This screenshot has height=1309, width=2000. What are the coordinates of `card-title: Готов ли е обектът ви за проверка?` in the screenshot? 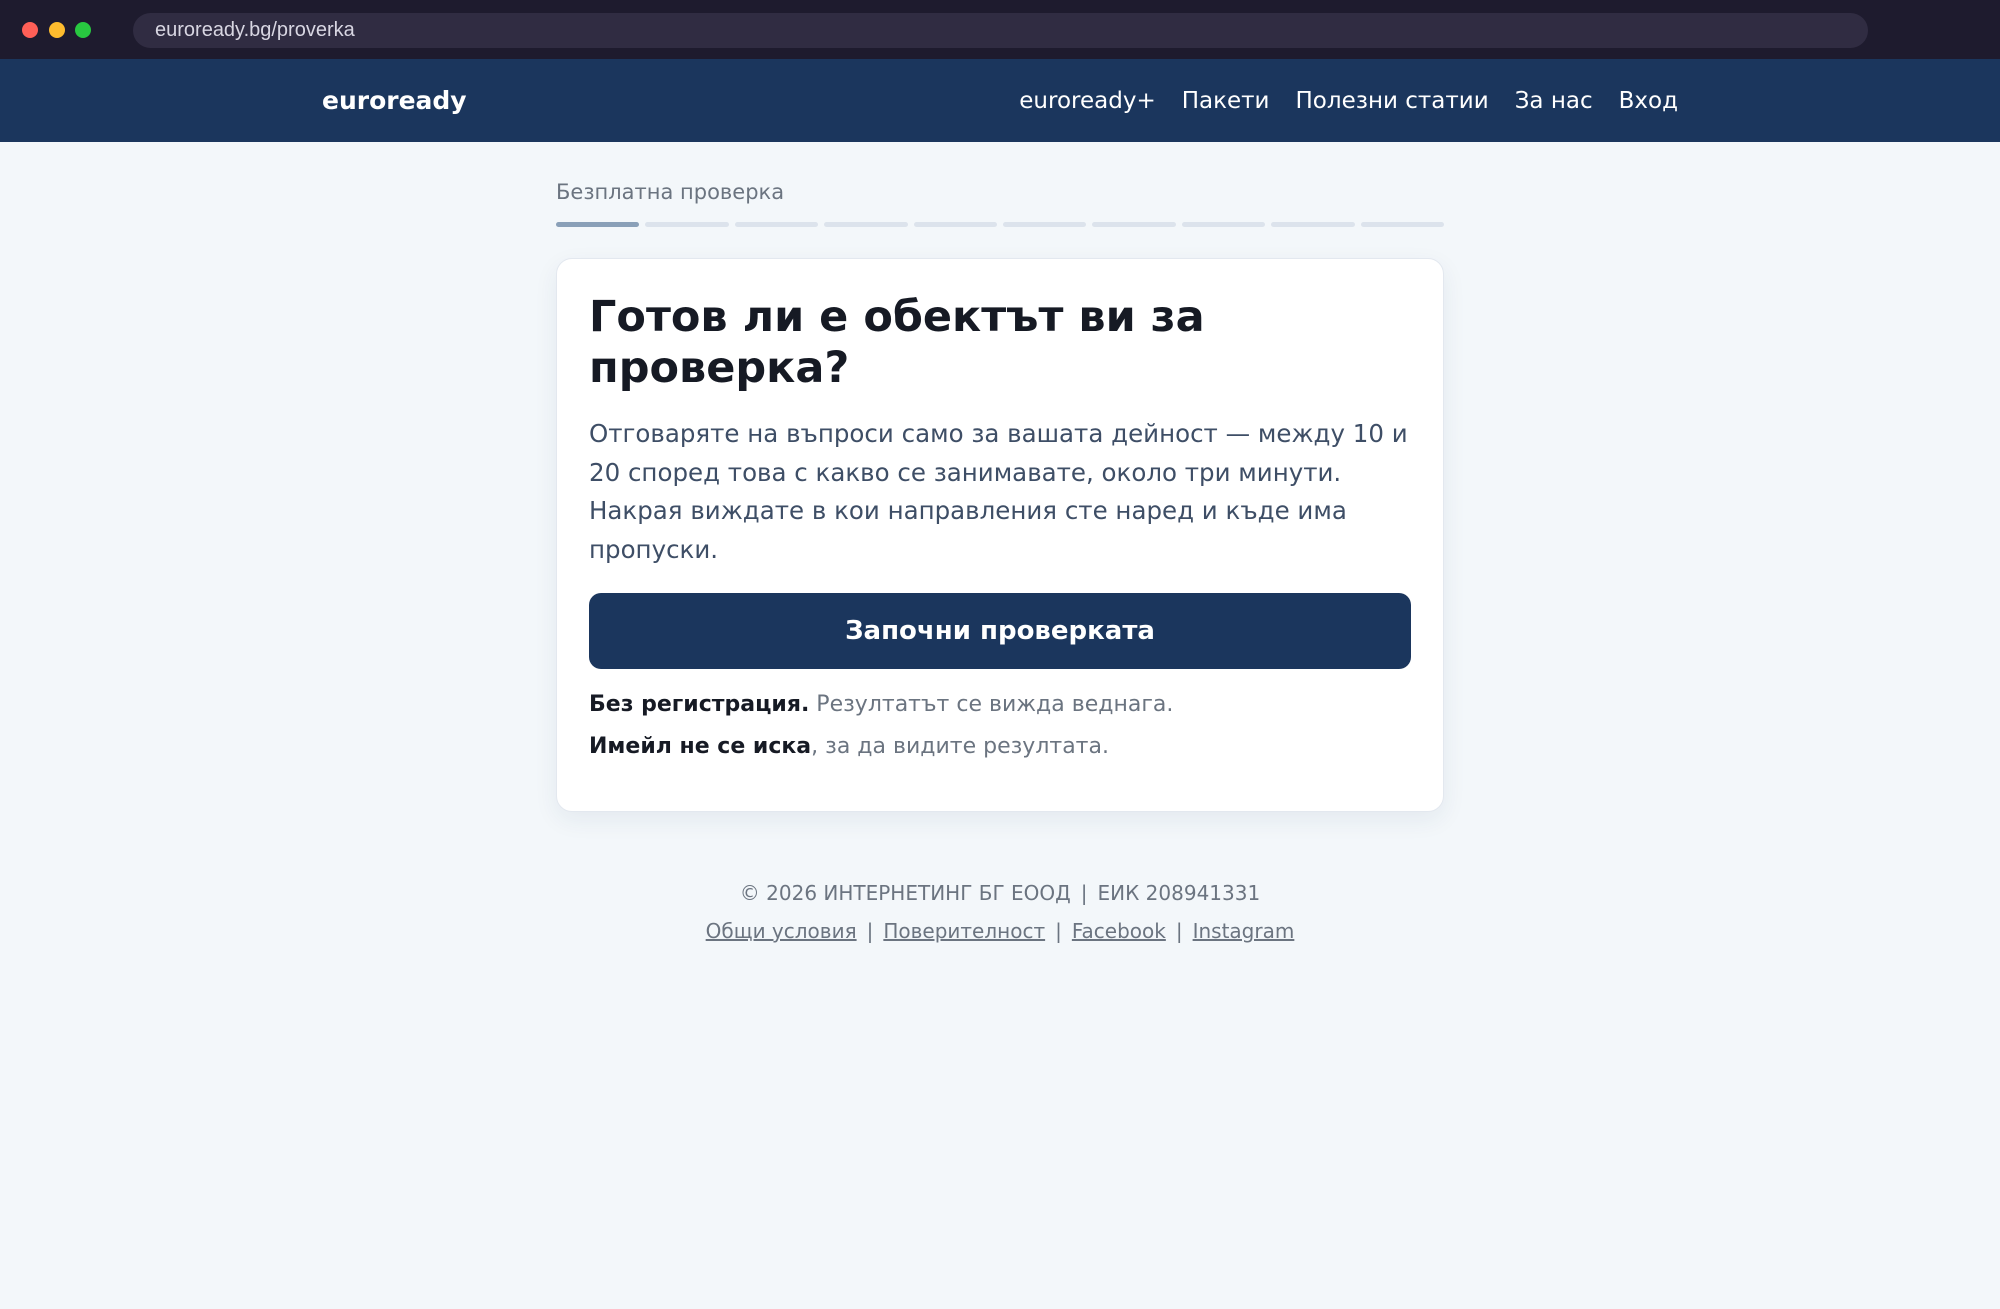 It's located at (897, 342).